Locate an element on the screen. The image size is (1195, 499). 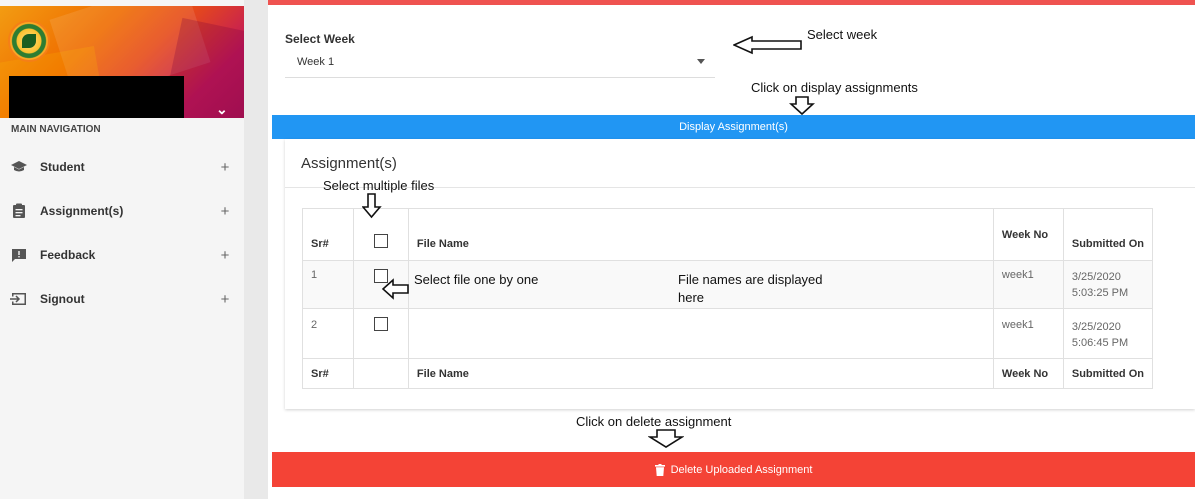
sidebar-item-assignments: Assignment(s) + is located at coordinates (122, 211).